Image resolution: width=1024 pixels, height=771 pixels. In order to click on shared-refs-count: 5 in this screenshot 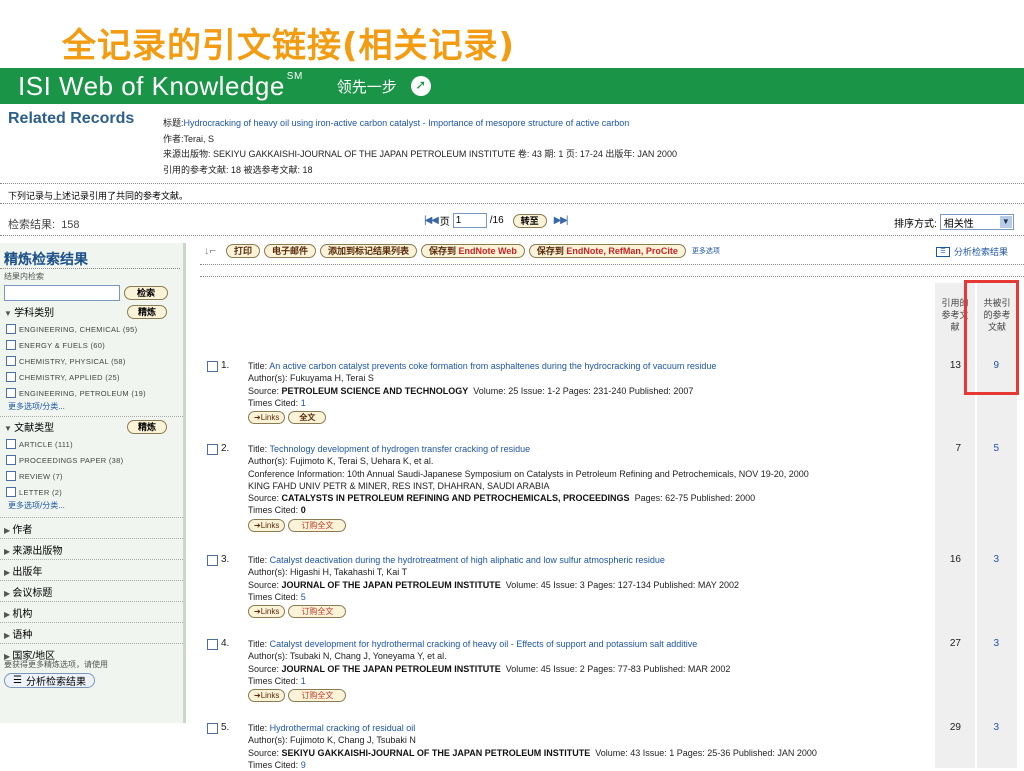, I will do `click(987, 448)`.